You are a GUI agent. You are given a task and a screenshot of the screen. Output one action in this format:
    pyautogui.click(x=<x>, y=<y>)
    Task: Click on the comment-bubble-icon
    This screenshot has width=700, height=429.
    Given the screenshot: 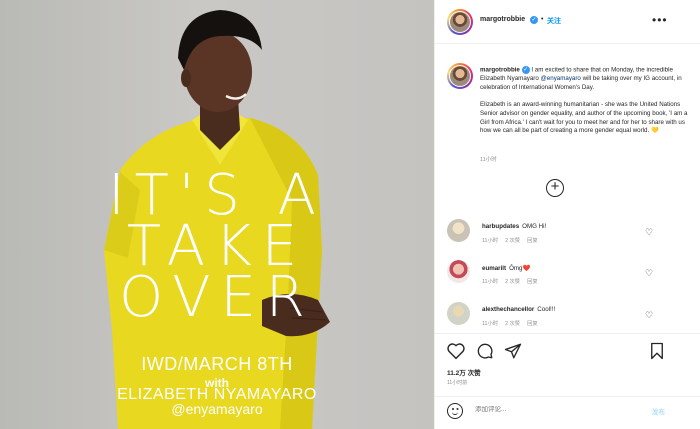 What is the action you would take?
    pyautogui.click(x=485, y=351)
    